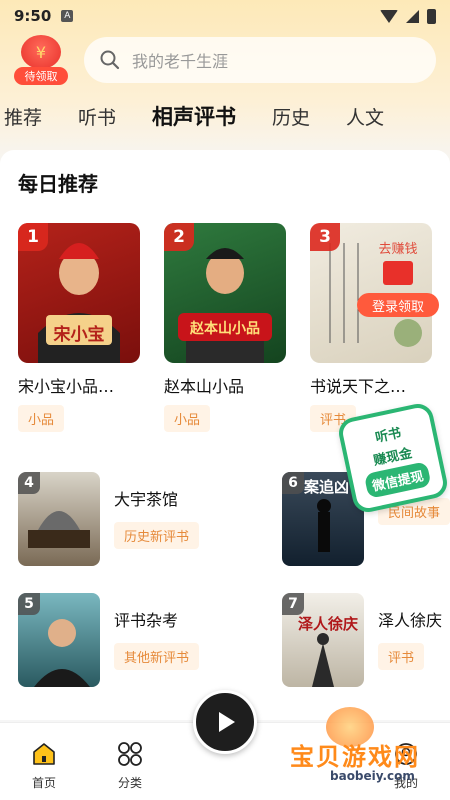 The width and height of the screenshot is (450, 800). What do you see at coordinates (130, 640) in the screenshot?
I see `list-item-5: 5 评书杂考 其他新评书` at bounding box center [130, 640].